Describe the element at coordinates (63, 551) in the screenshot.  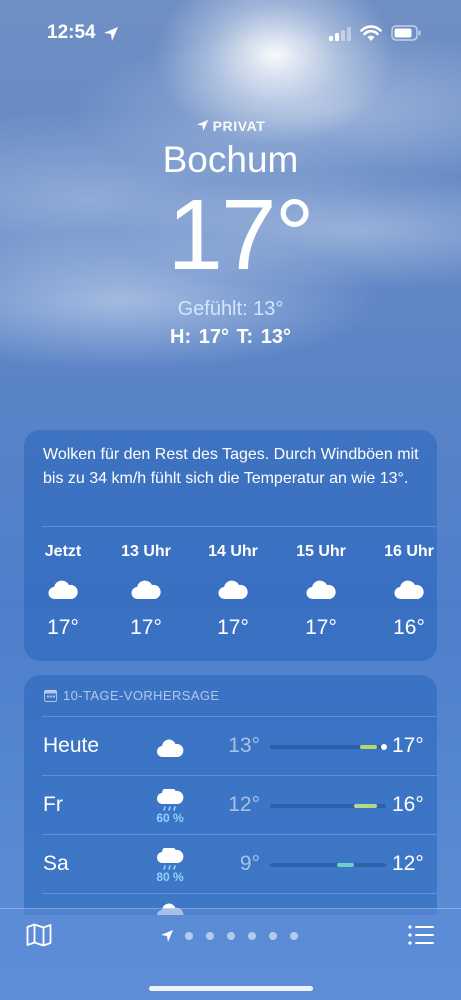
I see `hour-time: Jetzt` at that location.